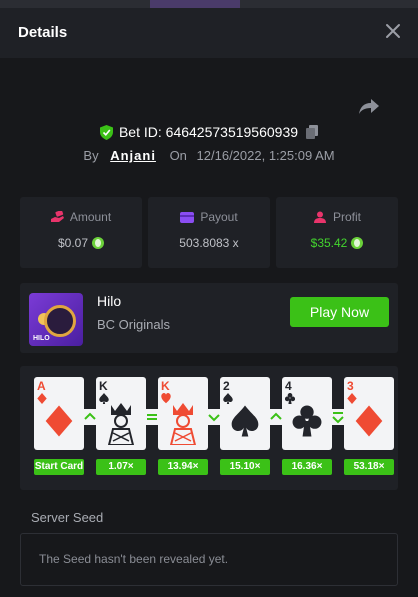  What do you see at coordinates (183, 467) in the screenshot?
I see `multiplier-label: 13.94×` at bounding box center [183, 467].